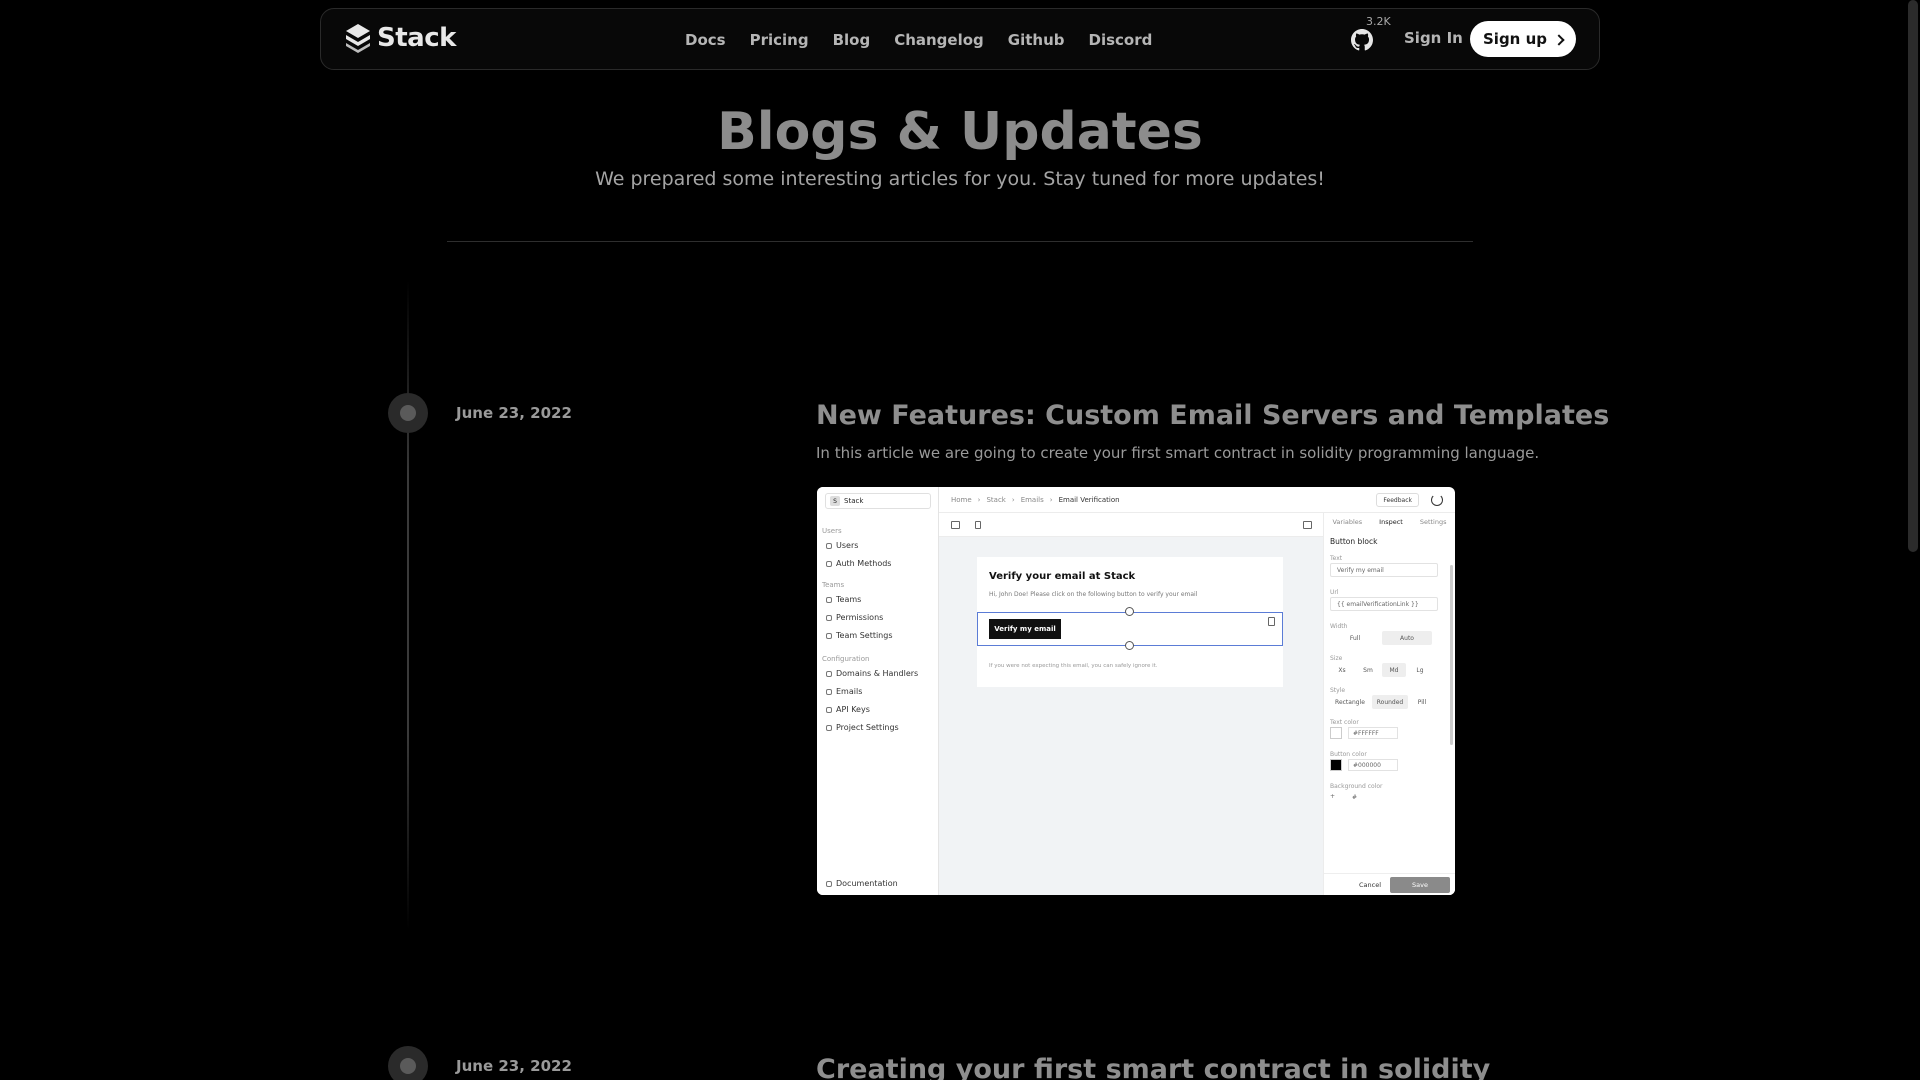 Image resolution: width=1920 pixels, height=1080 pixels. What do you see at coordinates (1384, 570) in the screenshot?
I see `mock-input-text: Verify my email` at bounding box center [1384, 570].